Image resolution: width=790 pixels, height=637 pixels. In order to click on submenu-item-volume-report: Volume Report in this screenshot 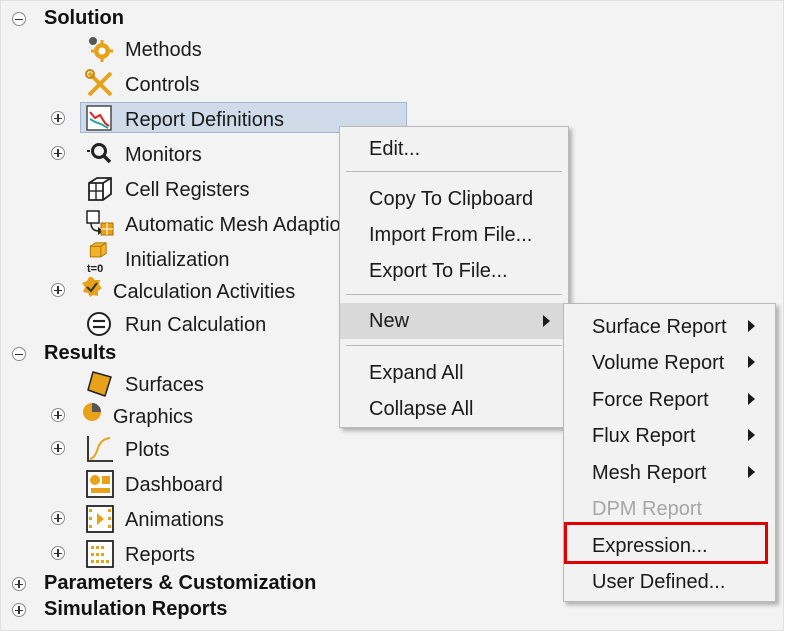, I will do `click(669, 363)`.